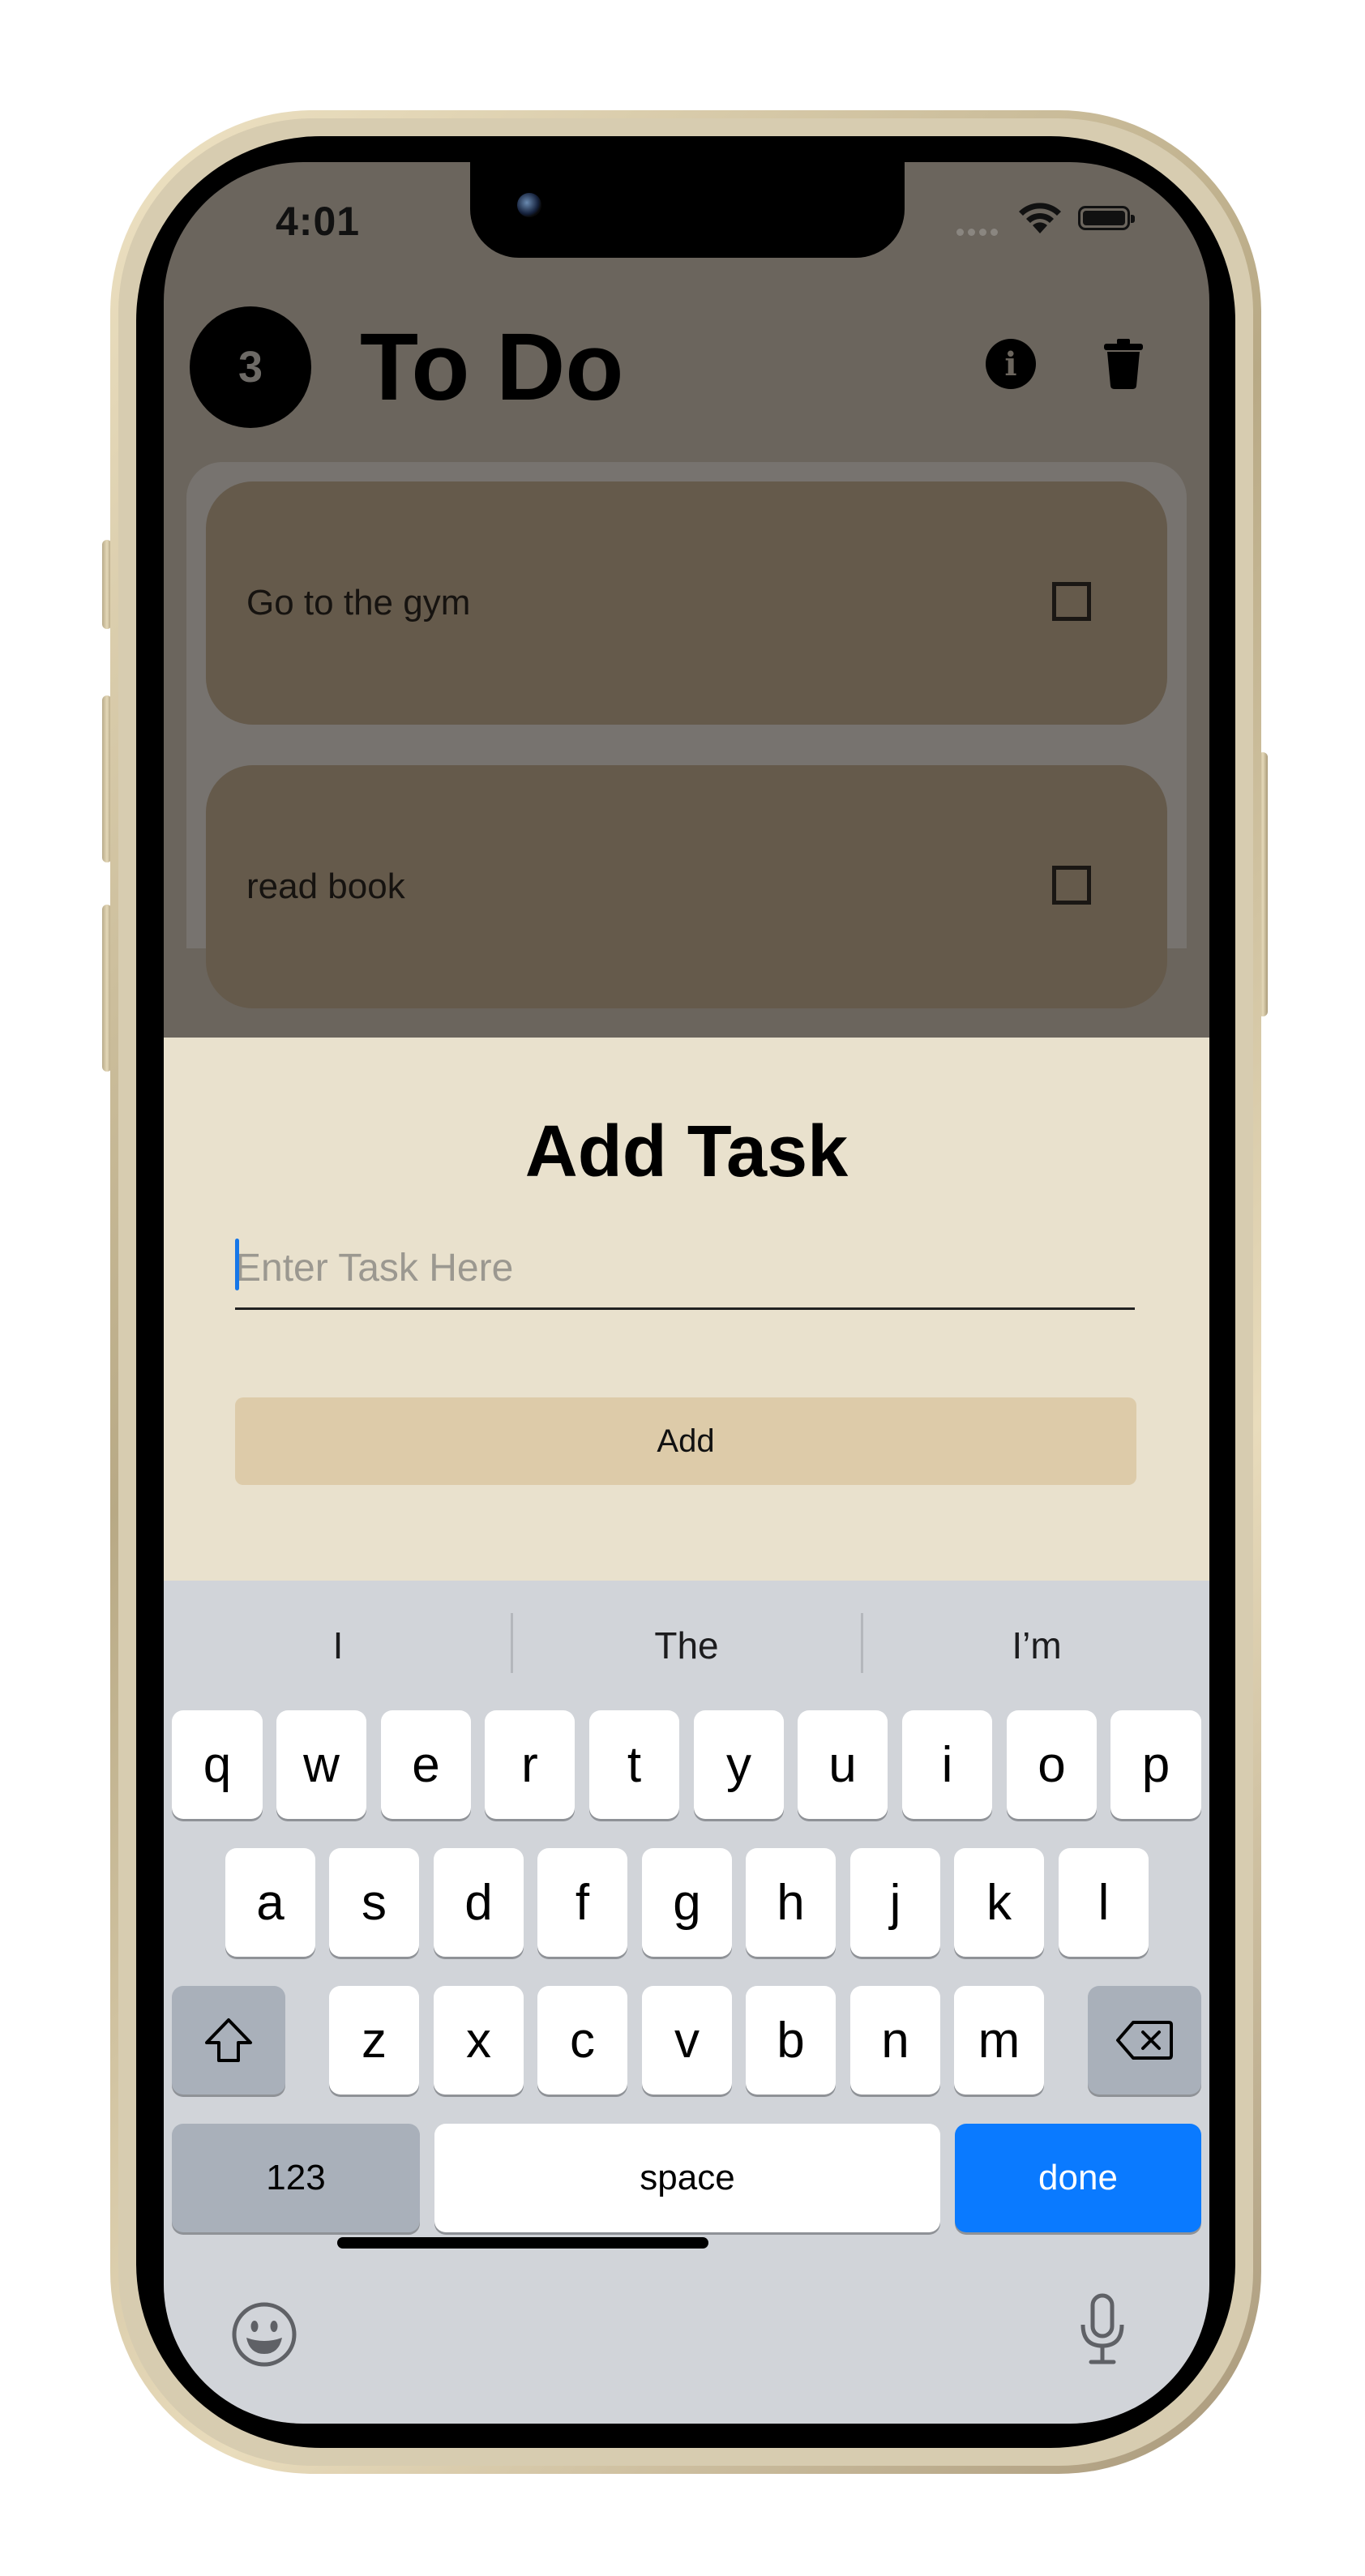 The width and height of the screenshot is (1365, 2576). Describe the element at coordinates (296, 2178) in the screenshot. I see `numbers-key: 123` at that location.